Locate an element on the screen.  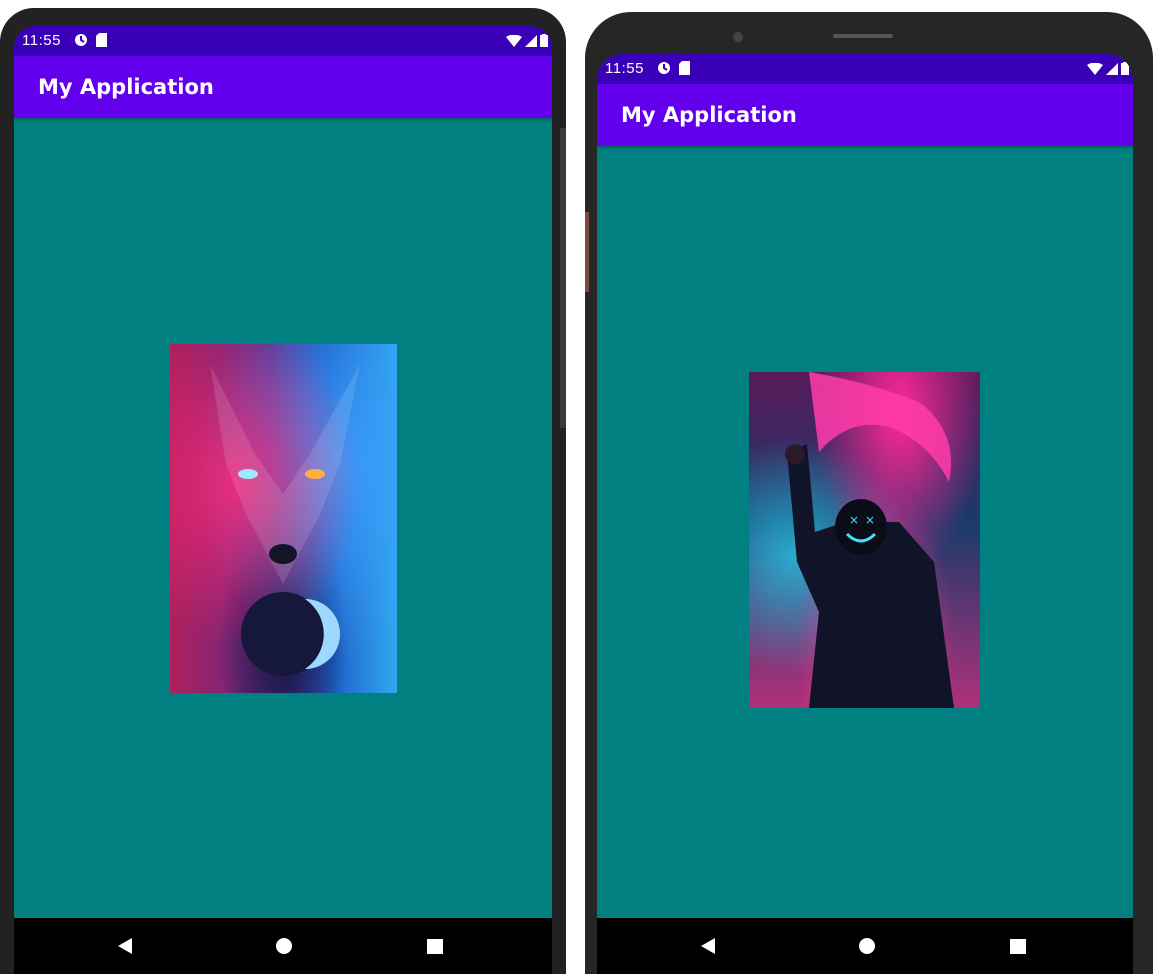
wolf-image is located at coordinates (283, 518).